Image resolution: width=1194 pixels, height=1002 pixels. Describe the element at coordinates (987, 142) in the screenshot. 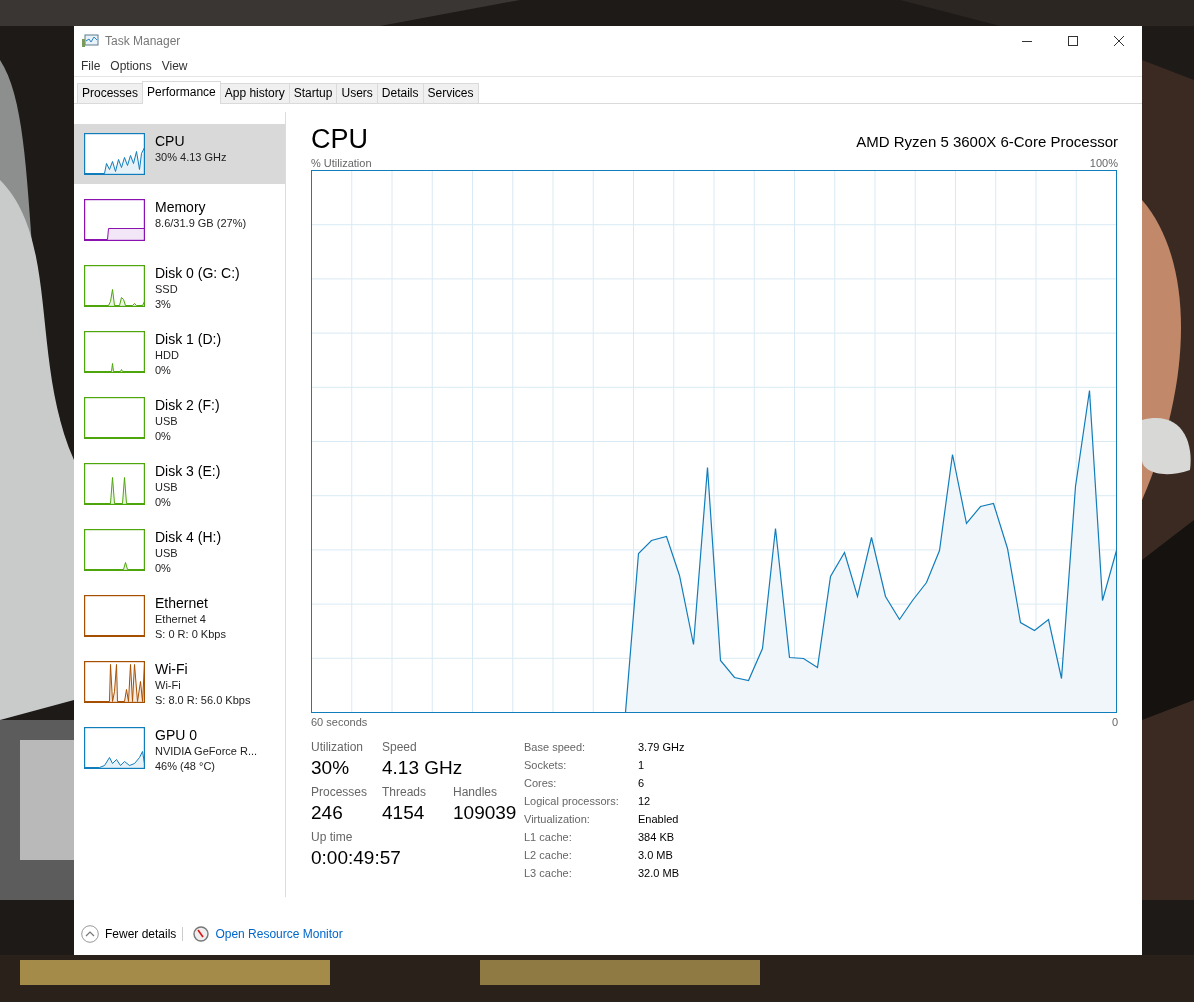

I see `processor-name: AMD Ryzen 5 3600X 6-Core Processor` at that location.